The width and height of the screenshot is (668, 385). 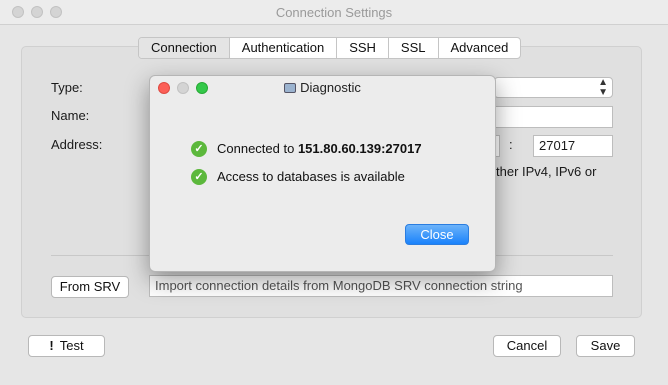 What do you see at coordinates (257, 148) in the screenshot?
I see `connected-prefix: Connected to` at bounding box center [257, 148].